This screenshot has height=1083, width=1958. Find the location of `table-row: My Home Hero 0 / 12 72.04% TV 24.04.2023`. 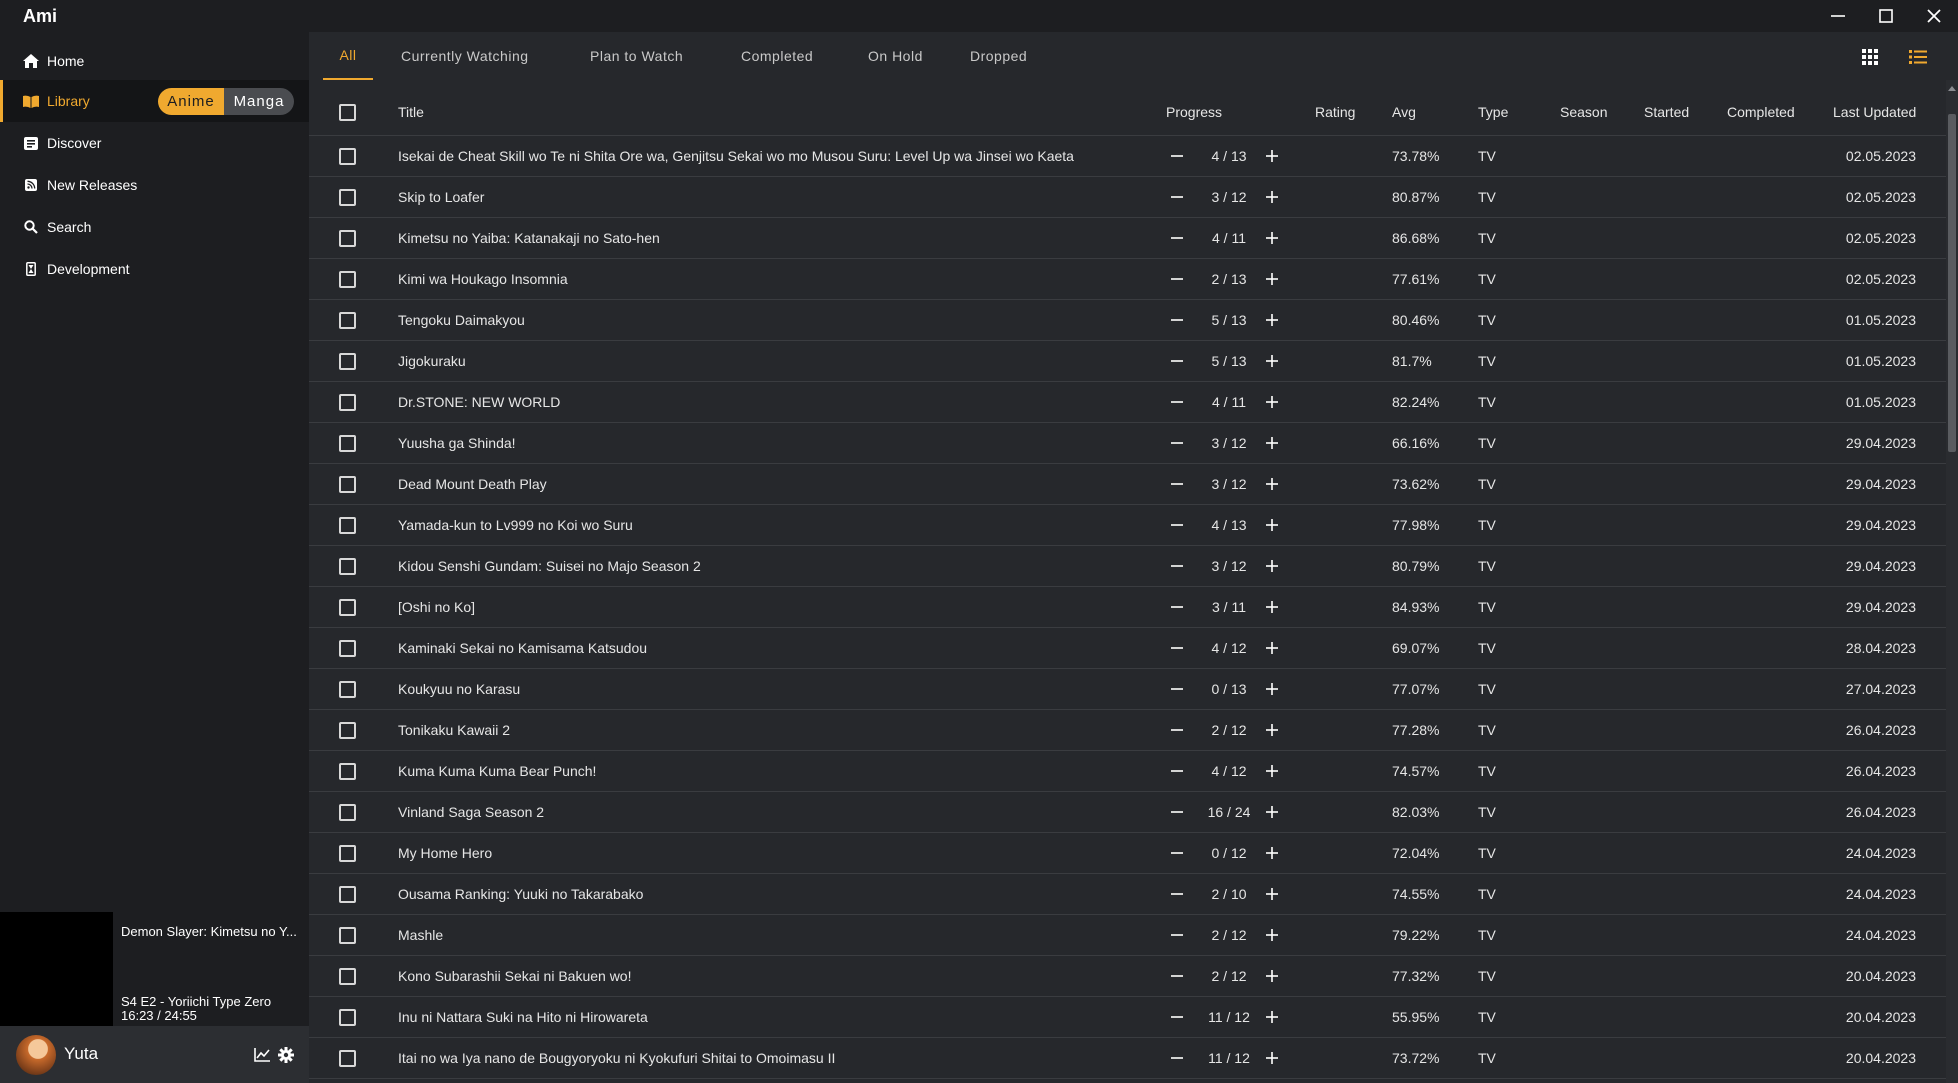

table-row: My Home Hero 0 / 12 72.04% TV 24.04.2023 is located at coordinates (1129, 853).